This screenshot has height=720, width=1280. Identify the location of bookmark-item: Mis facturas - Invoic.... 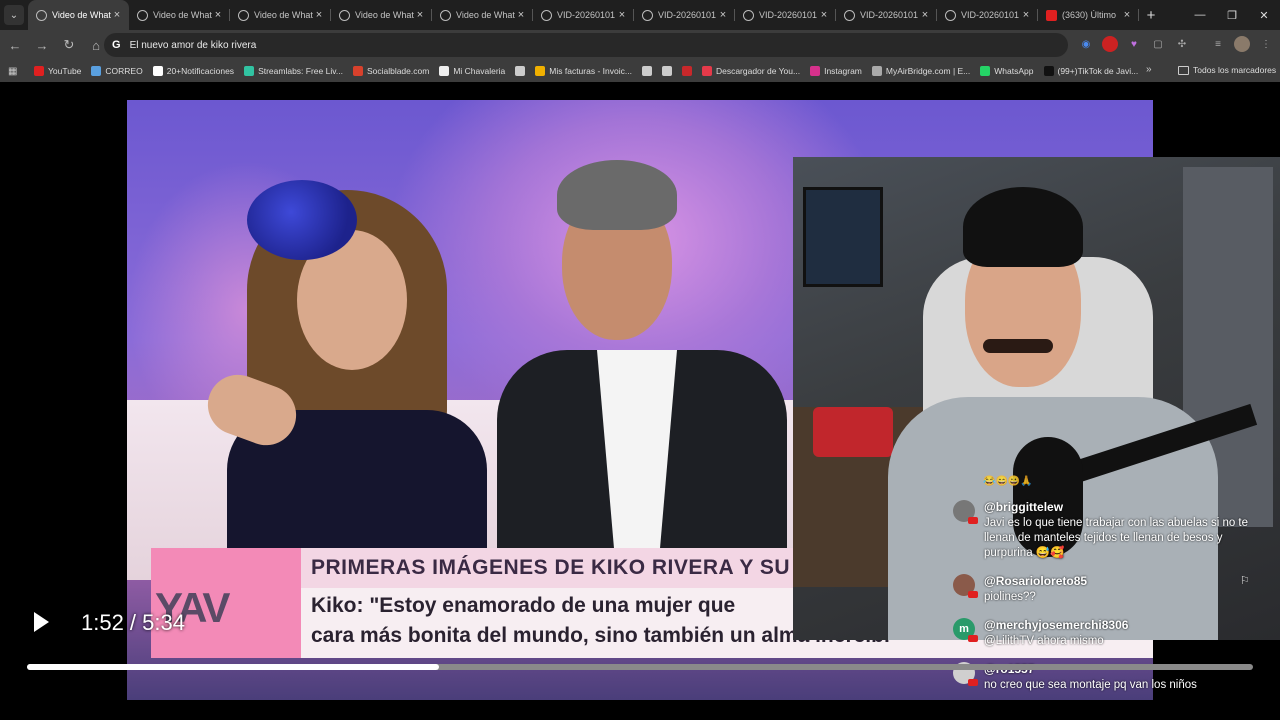
(583, 71).